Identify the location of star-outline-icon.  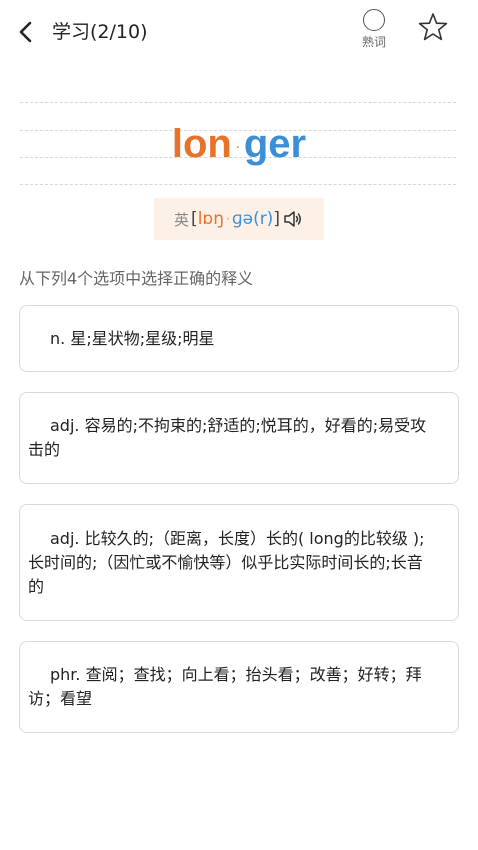
(433, 27).